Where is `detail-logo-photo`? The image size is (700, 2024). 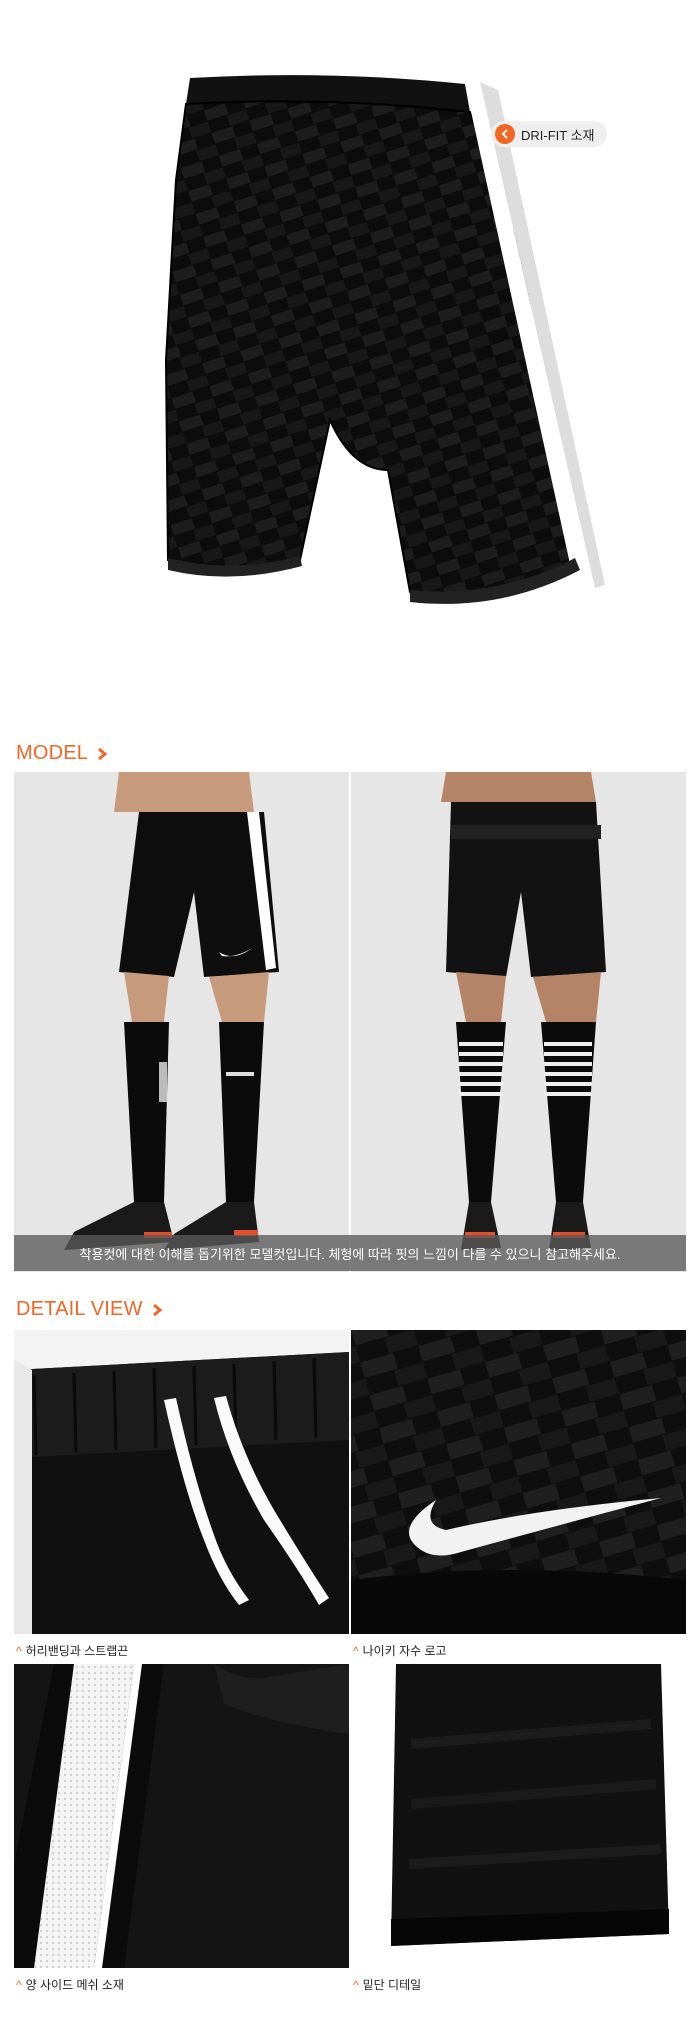 detail-logo-photo is located at coordinates (518, 1482).